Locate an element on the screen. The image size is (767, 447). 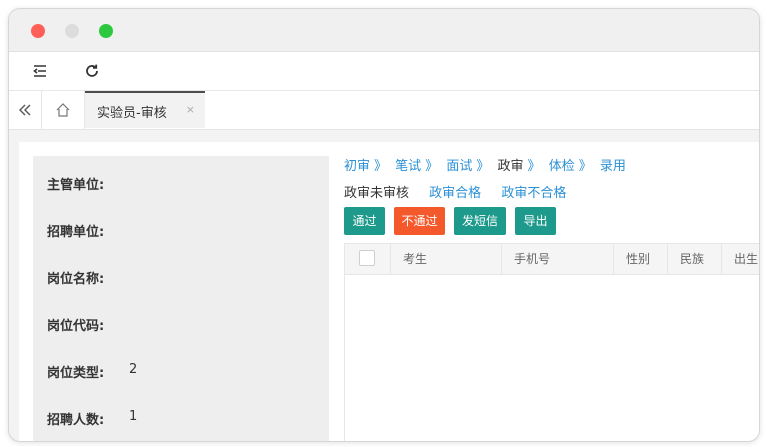
field-label: 主管单位: is located at coordinates (76, 185).